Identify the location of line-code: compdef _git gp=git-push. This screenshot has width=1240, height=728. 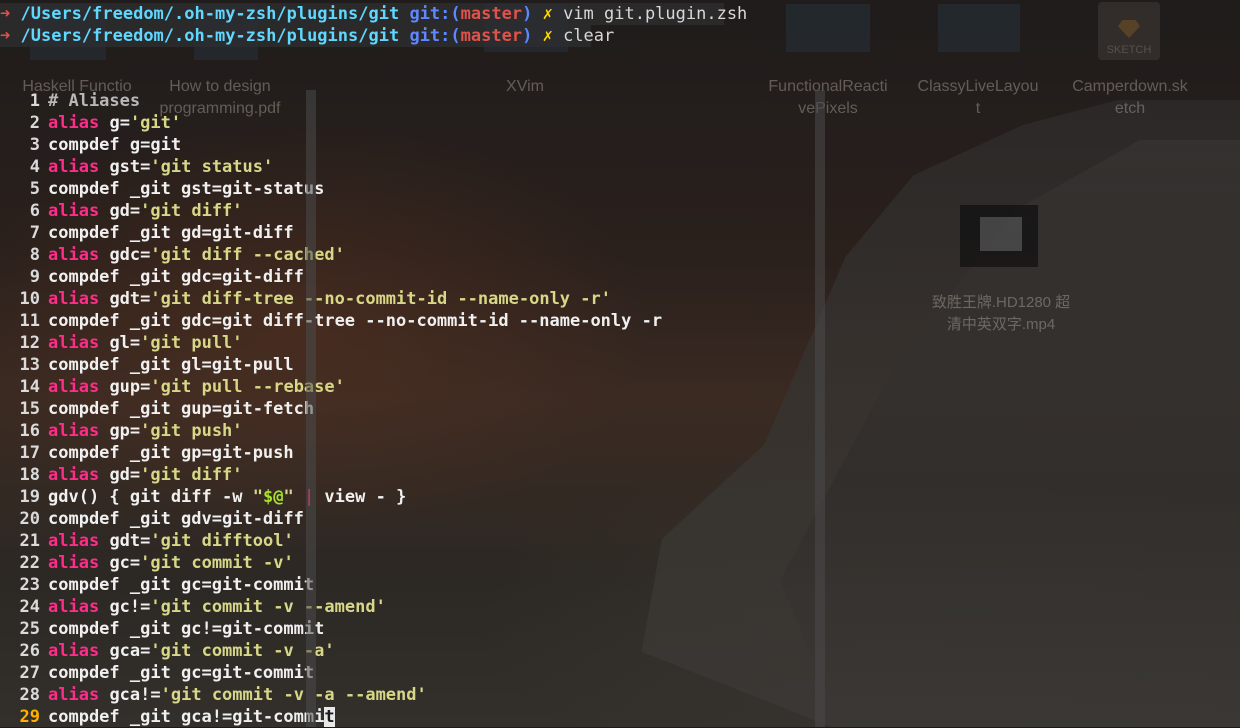
(171, 453).